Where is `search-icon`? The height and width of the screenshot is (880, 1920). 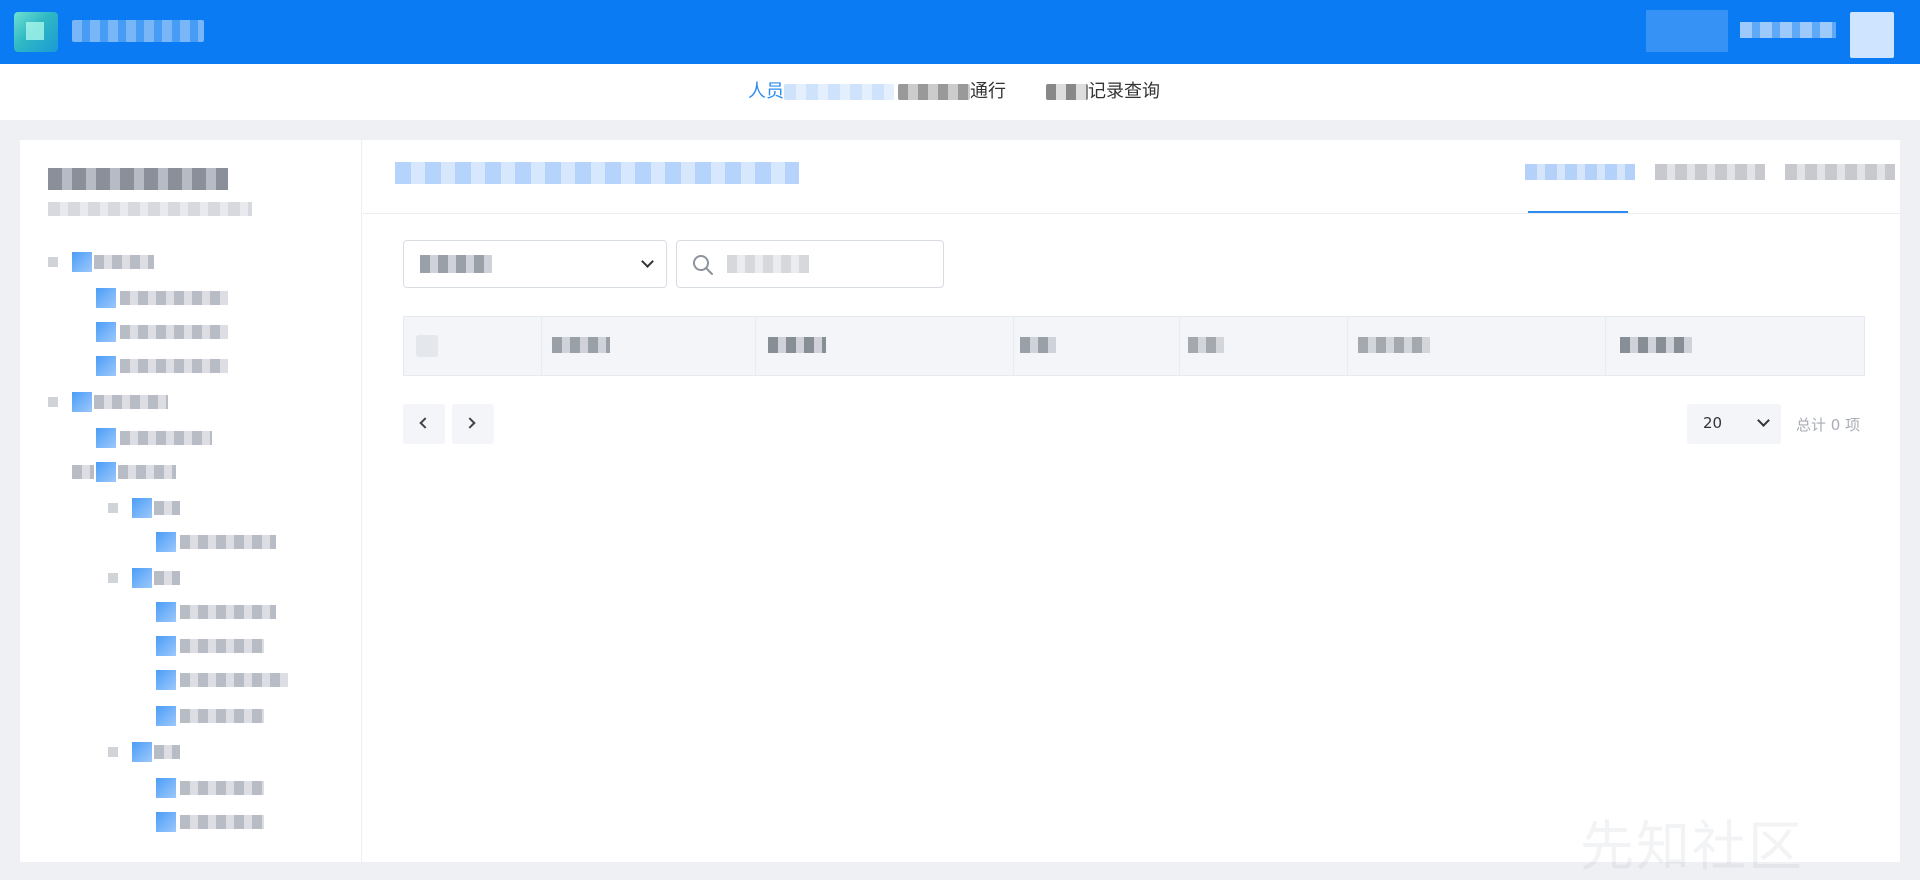 search-icon is located at coordinates (703, 265).